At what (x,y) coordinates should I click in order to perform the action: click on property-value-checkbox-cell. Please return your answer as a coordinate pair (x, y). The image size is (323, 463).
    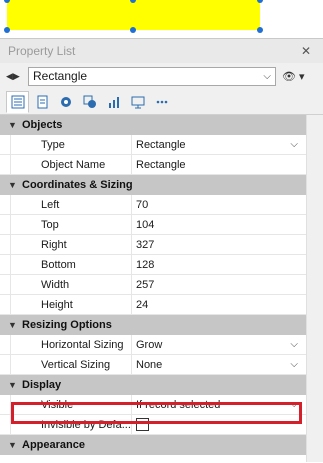
    Looking at the image, I should click on (219, 424).